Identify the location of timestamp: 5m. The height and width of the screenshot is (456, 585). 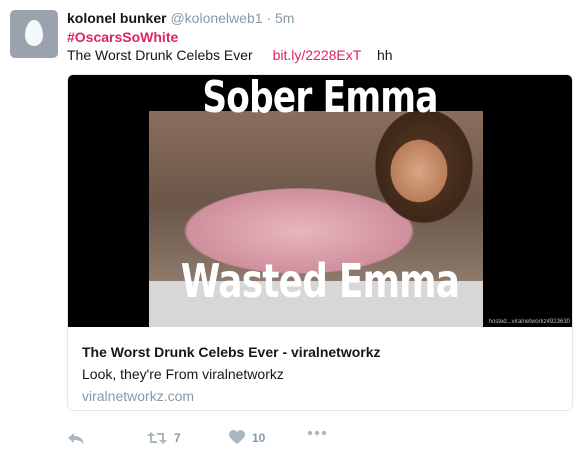
(284, 18).